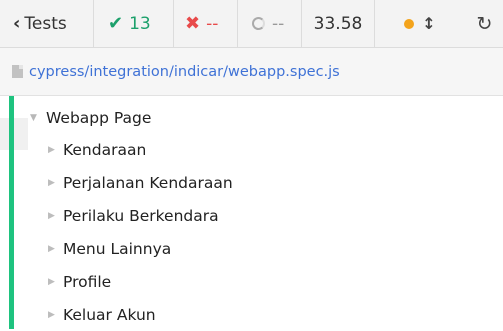  Describe the element at coordinates (258, 23) in the screenshot. I see `pending-circle-icon` at that location.